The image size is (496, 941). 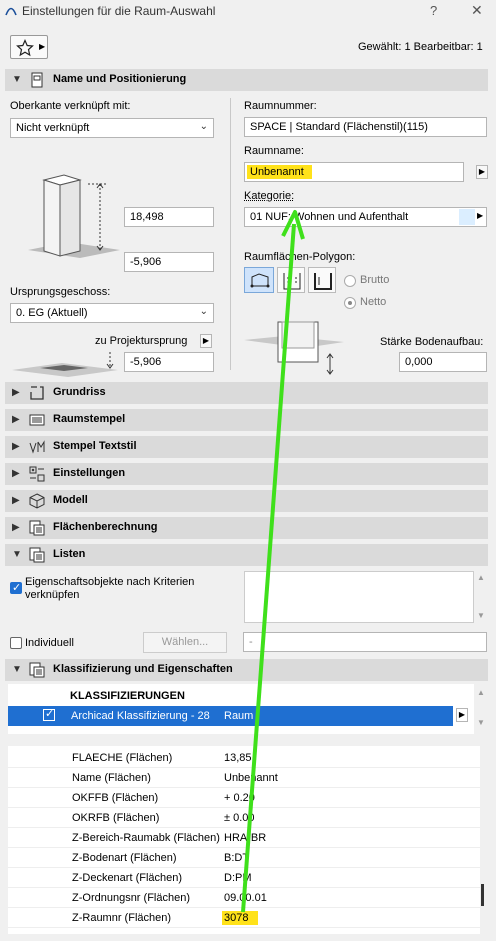 I want to click on polygon-inner-icon, so click(x=292, y=281).